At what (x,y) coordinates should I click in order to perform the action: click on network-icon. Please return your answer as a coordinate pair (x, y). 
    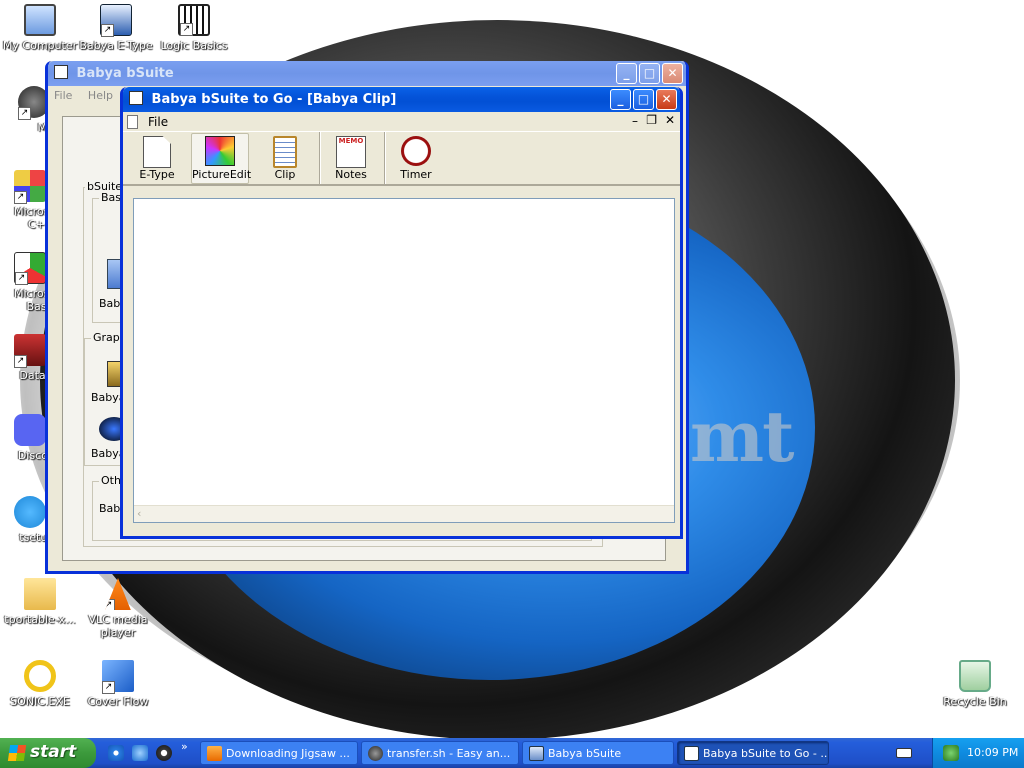
    Looking at the image, I should click on (951, 753).